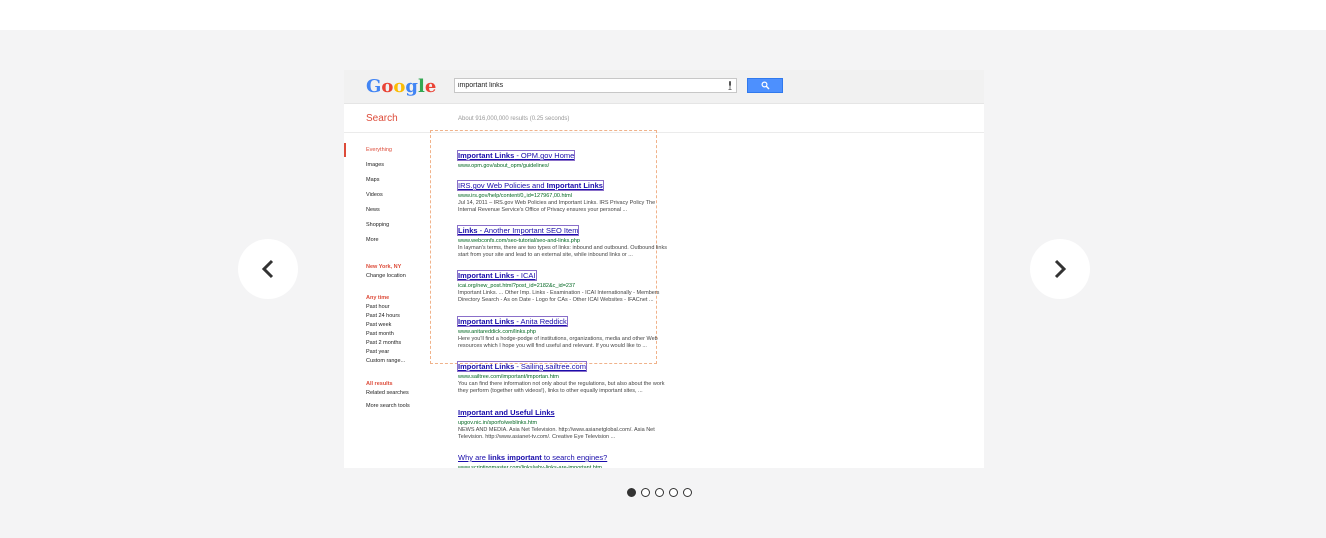  What do you see at coordinates (383, 316) in the screenshot?
I see `sidebar-time-past-24-hours: Past 24 hours` at bounding box center [383, 316].